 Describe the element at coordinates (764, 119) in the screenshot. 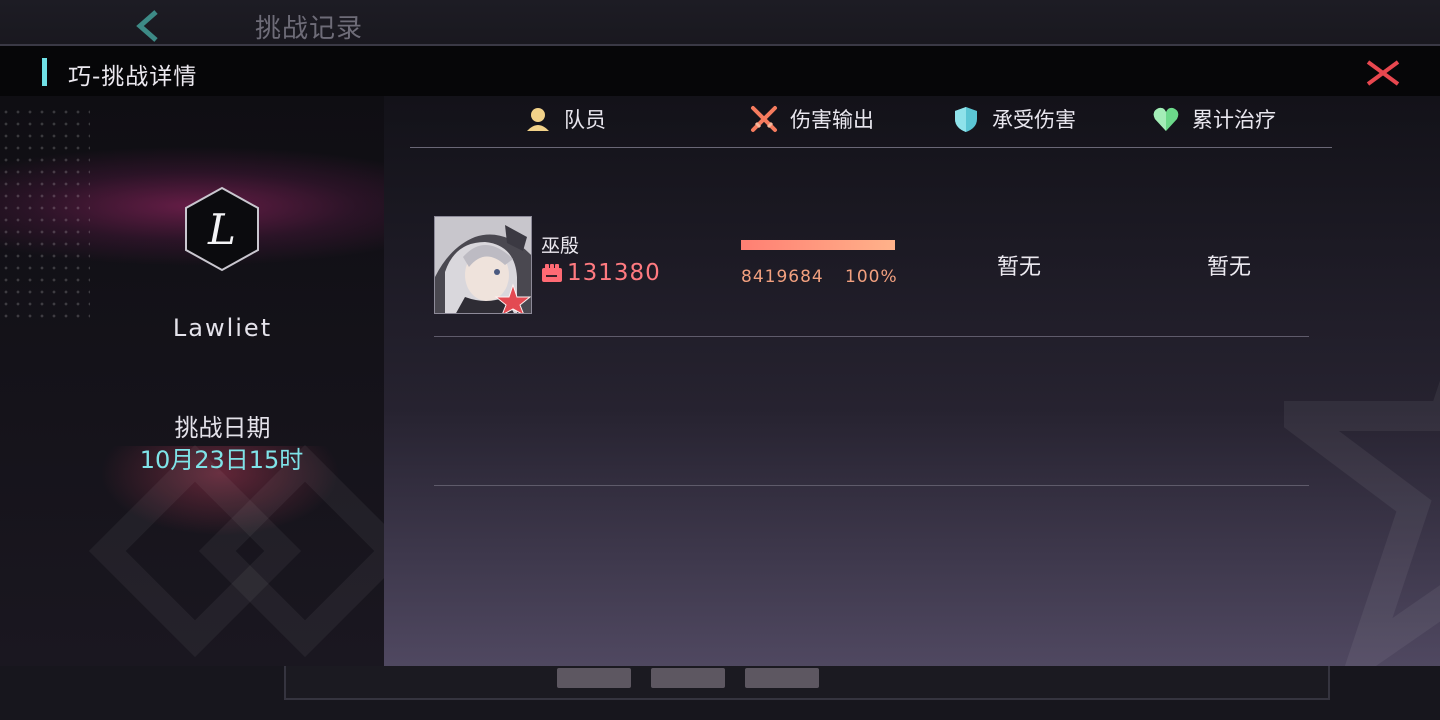

I see `crossed-swords-icon` at that location.